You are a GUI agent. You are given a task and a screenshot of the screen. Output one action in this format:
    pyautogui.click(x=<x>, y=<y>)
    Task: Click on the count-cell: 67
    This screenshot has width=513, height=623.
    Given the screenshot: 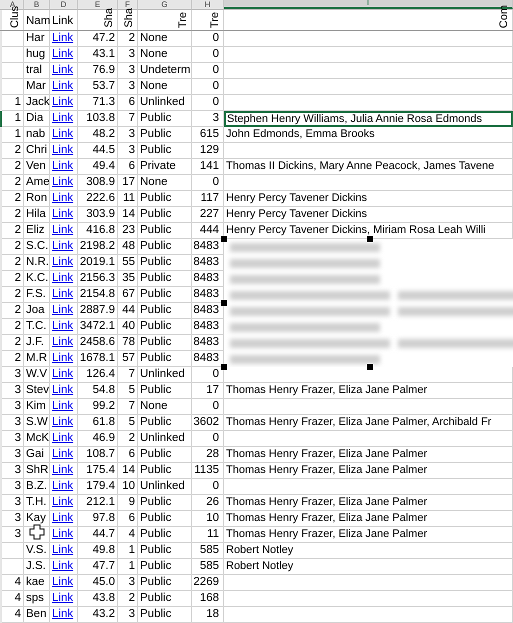 What is the action you would take?
    pyautogui.click(x=128, y=294)
    